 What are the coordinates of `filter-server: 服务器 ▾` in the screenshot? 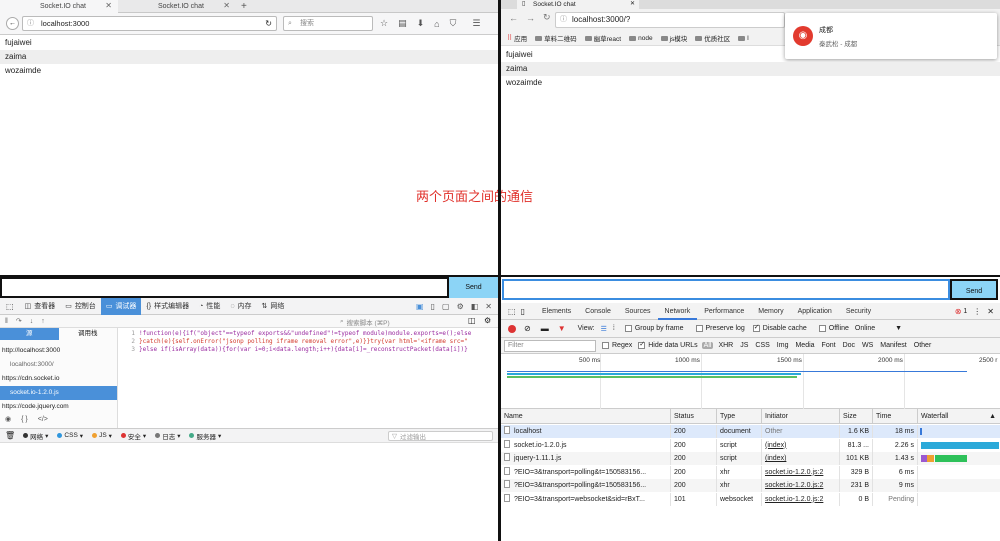 It's located at (205, 436).